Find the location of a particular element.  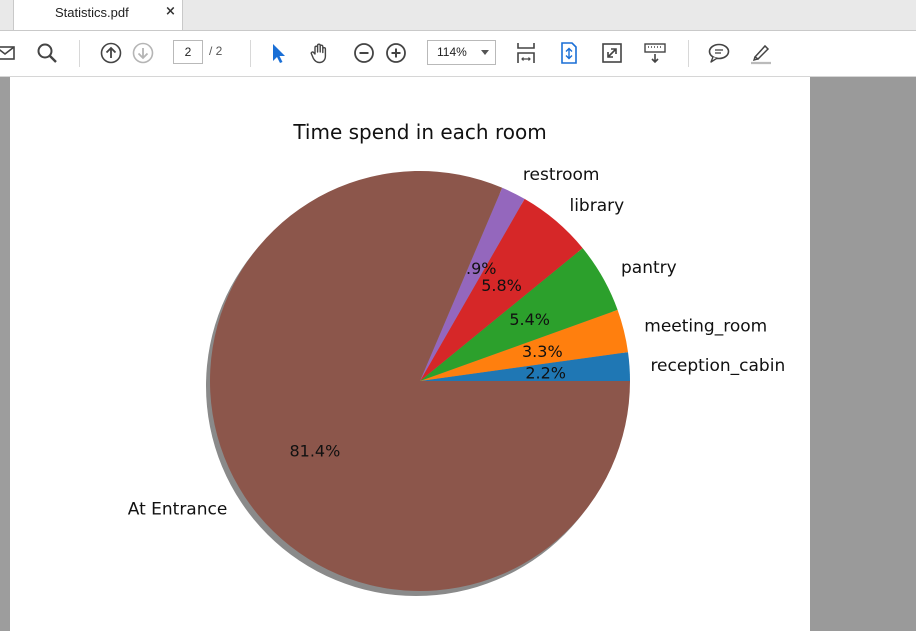

page-total: / 2 is located at coordinates (216, 51).